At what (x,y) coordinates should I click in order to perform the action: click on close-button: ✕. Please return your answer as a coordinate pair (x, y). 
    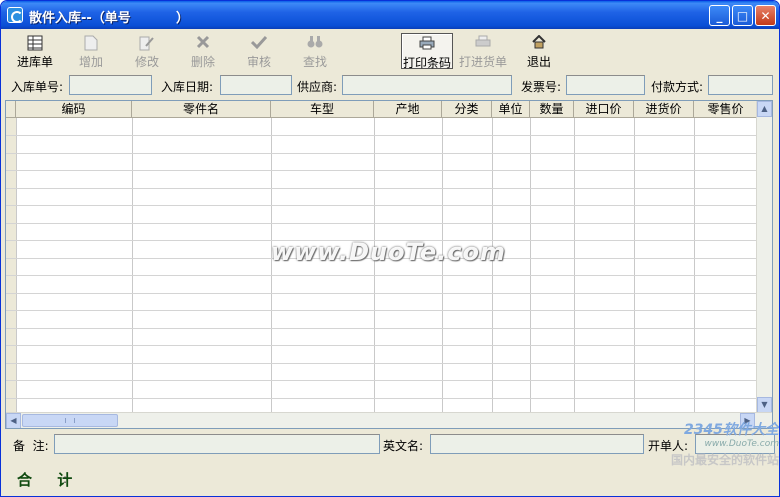
    Looking at the image, I should click on (765, 15).